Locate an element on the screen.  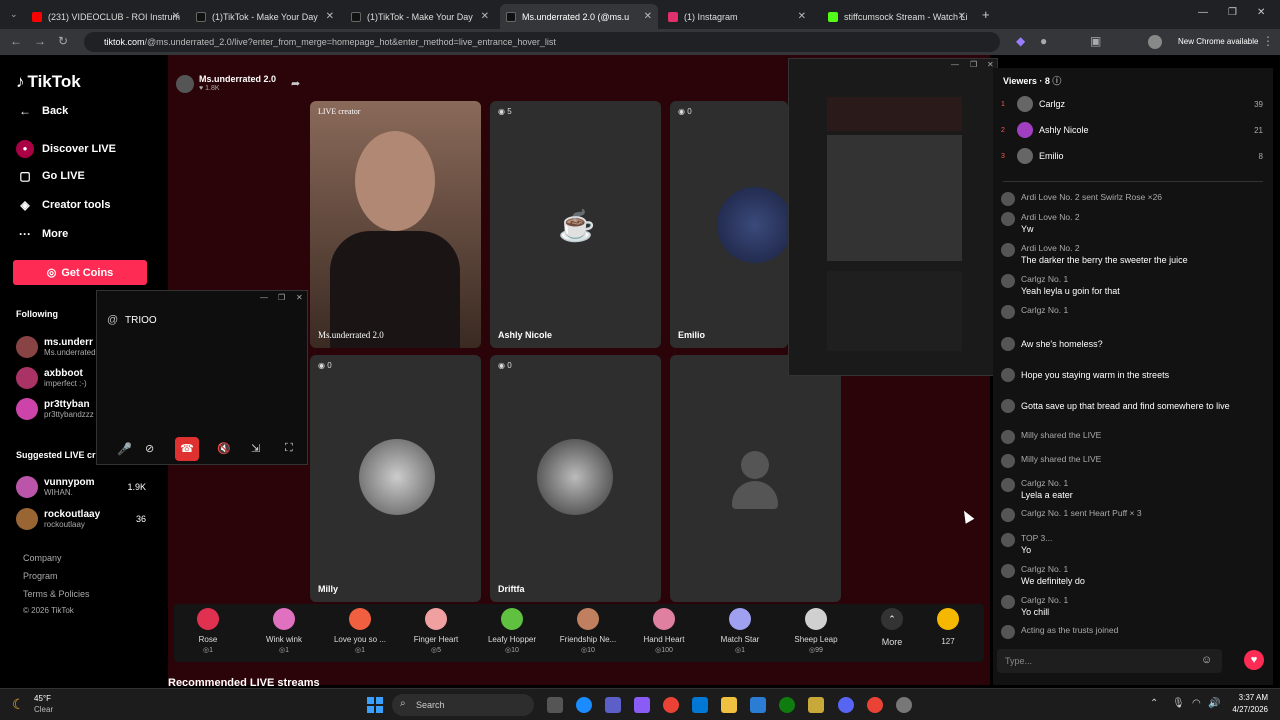
new-tab-button: + is located at coordinates (986, 14).